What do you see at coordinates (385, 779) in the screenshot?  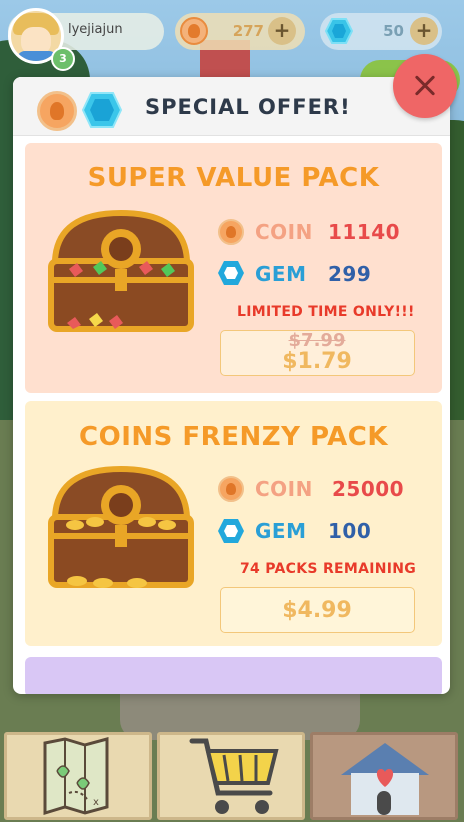 I see `home-icon` at bounding box center [385, 779].